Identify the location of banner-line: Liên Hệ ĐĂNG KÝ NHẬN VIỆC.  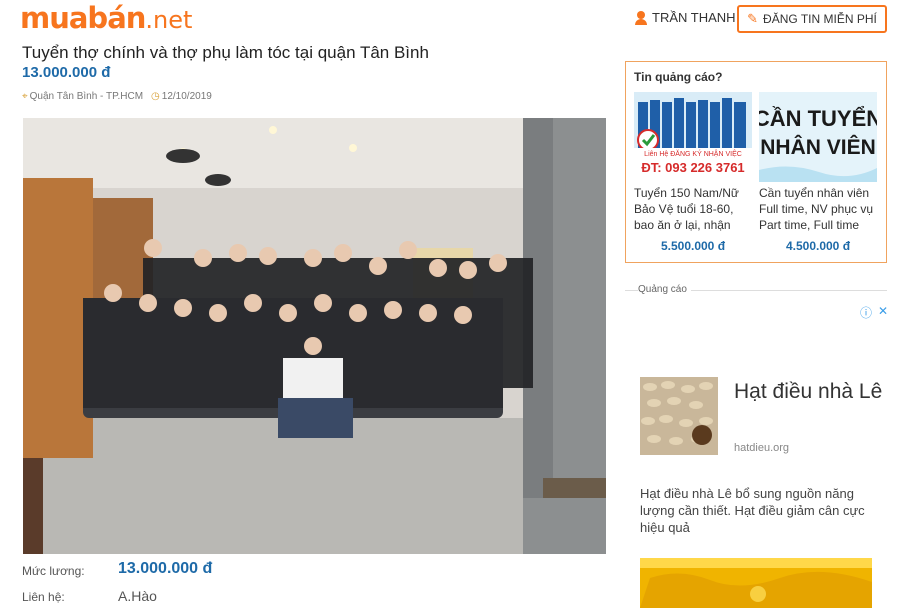
(693, 153).